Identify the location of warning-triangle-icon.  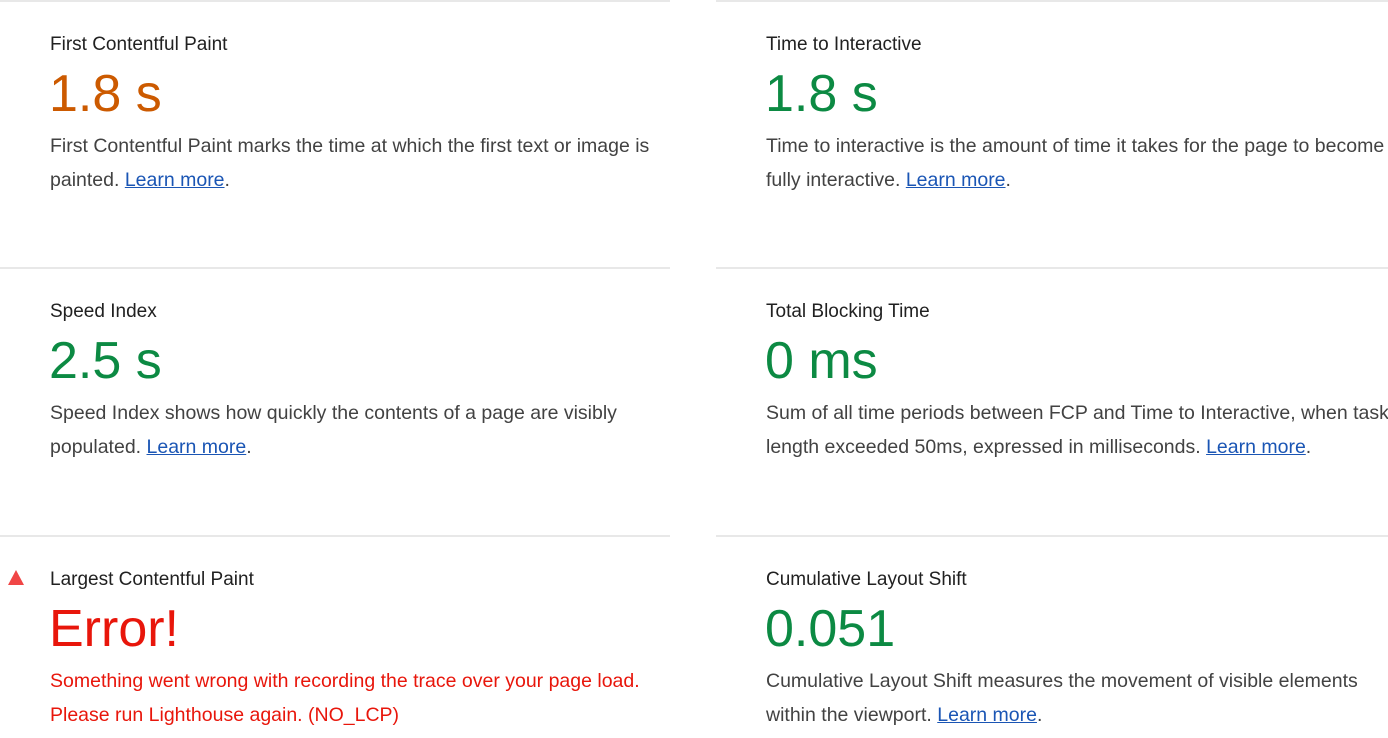
(16, 577).